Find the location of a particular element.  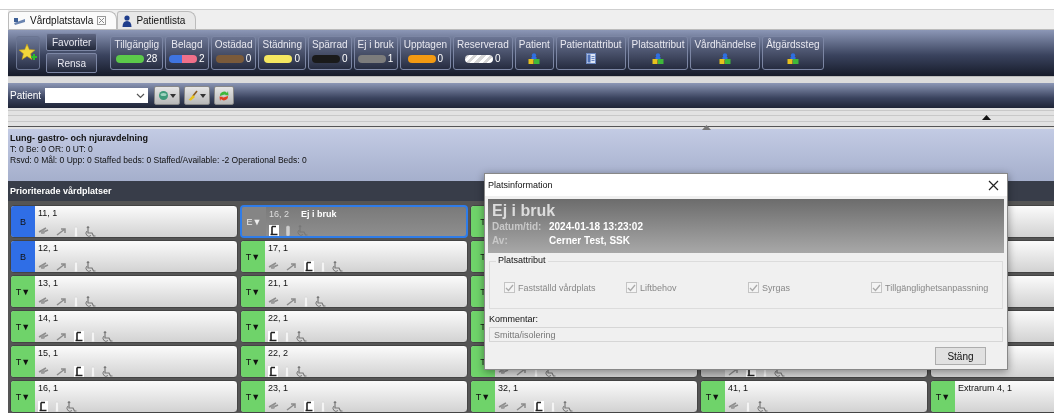

bed-label: 22, 1 is located at coordinates (278, 317).